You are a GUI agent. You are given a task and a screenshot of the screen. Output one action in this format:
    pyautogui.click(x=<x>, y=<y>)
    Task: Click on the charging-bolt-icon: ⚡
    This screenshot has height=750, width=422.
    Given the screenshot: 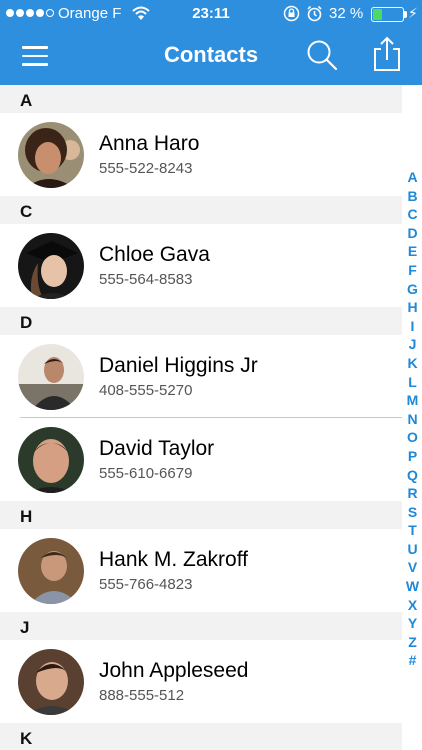 What is the action you would take?
    pyautogui.click(x=413, y=13)
    